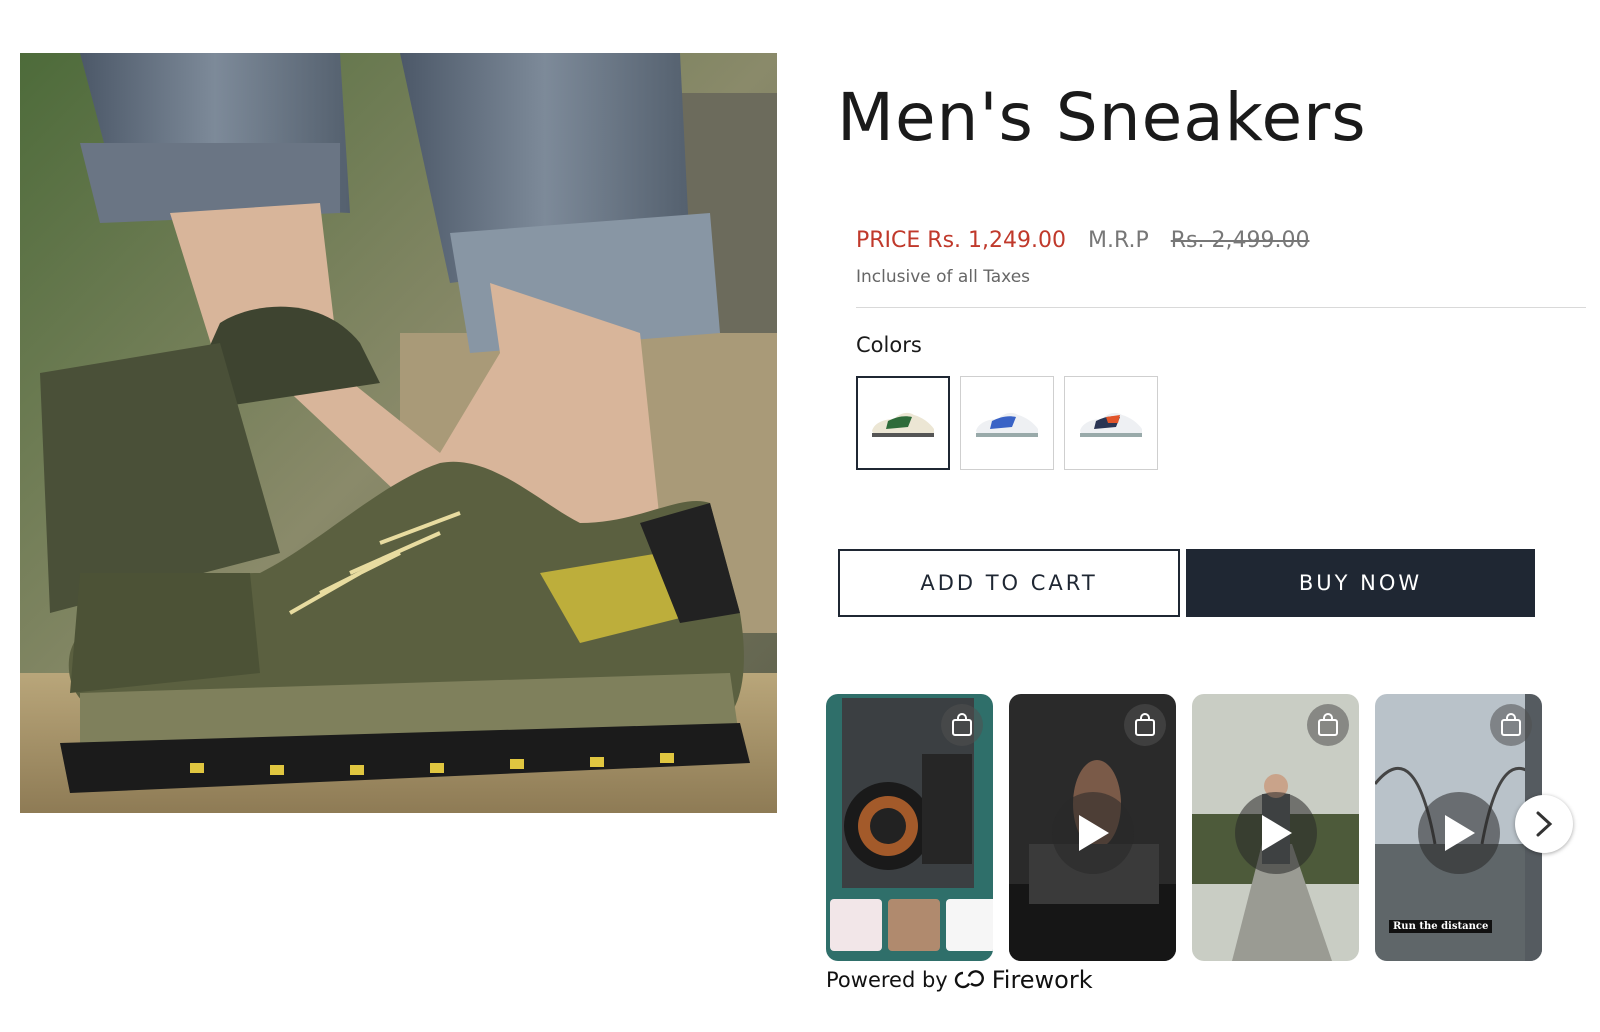  Describe the element at coordinates (1118, 240) in the screenshot. I see `mrp-label: M.R.P` at that location.